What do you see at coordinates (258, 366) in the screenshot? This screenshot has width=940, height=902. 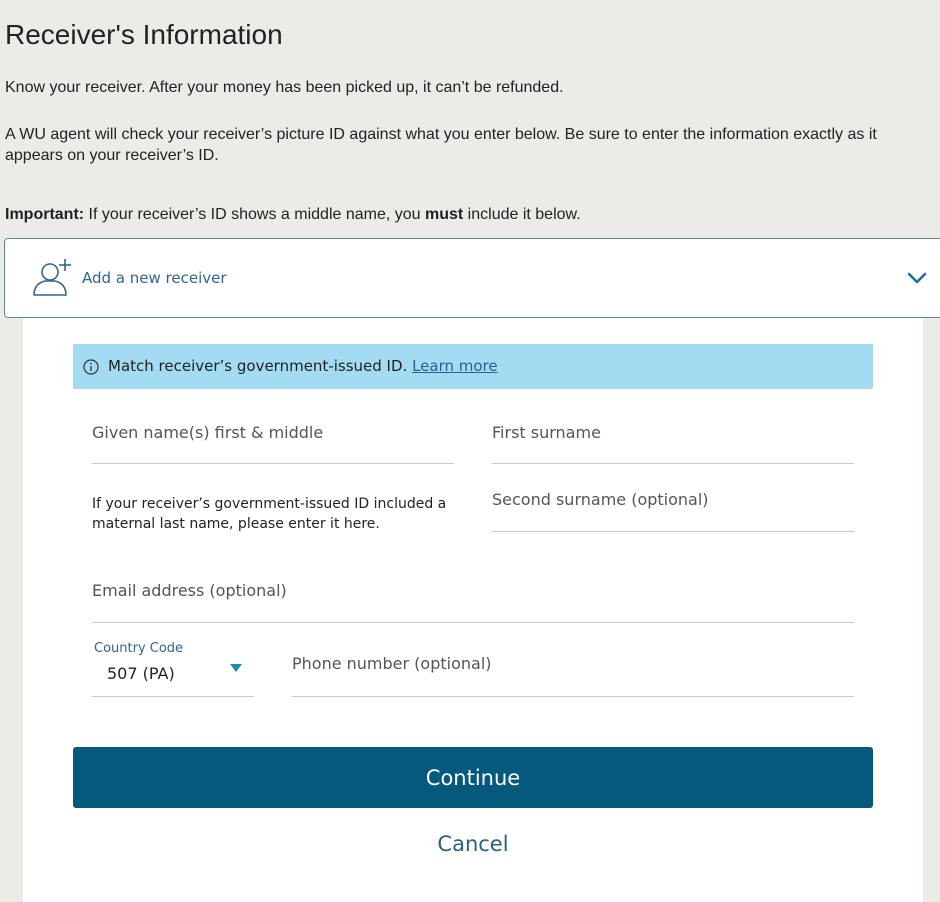 I see `info-banner-text: Match receiver’s government-issued ID.` at bounding box center [258, 366].